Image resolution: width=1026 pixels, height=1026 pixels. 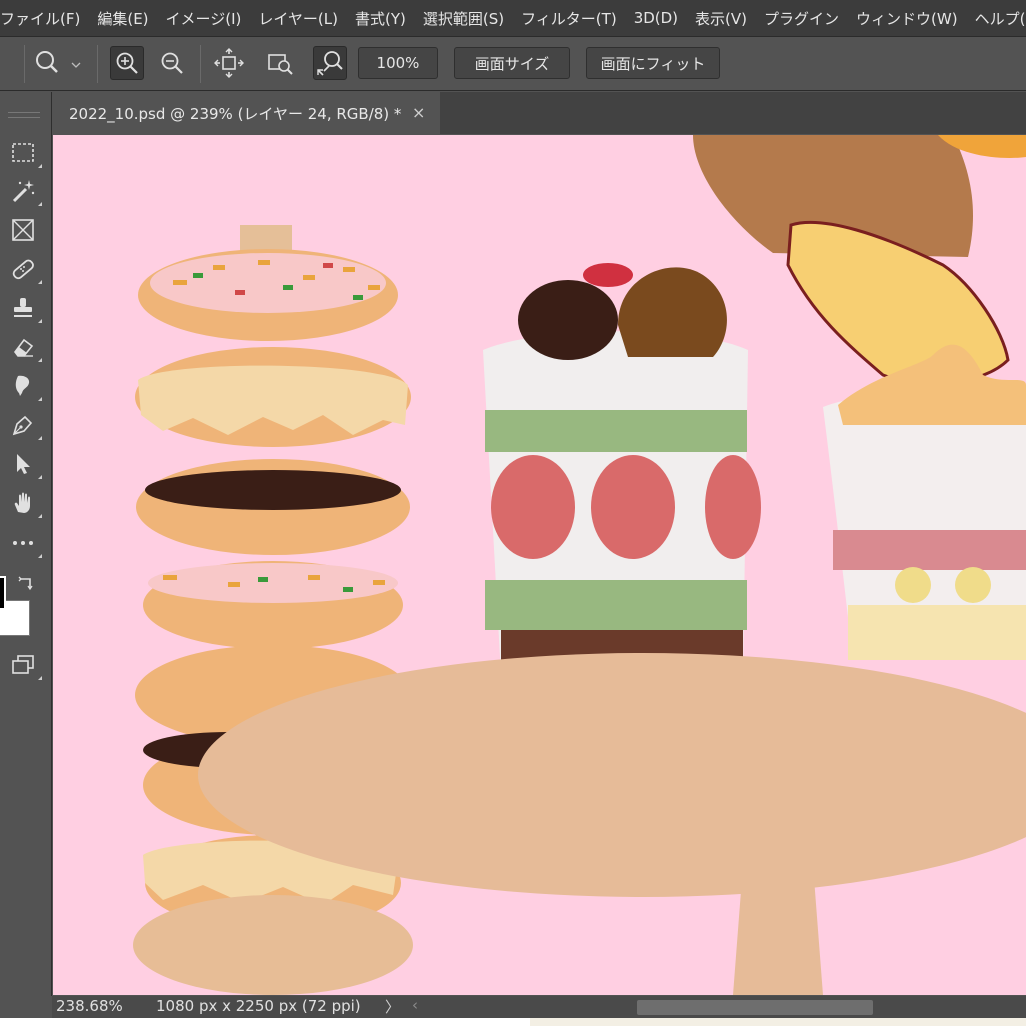 I want to click on menu-help: ヘルプ(H), so click(x=996, y=18).